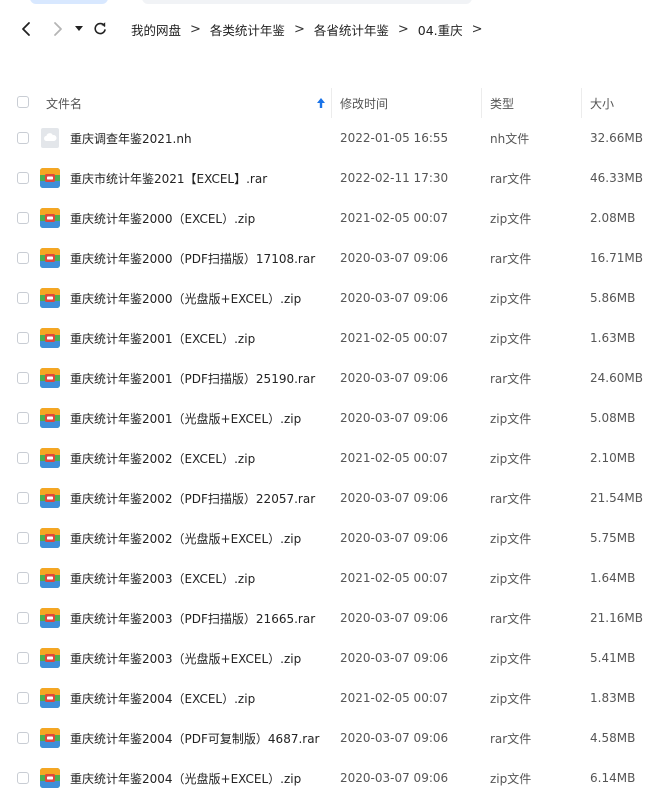  What do you see at coordinates (131, 138) in the screenshot?
I see `file-name: 重庆调查年鉴2021.nh` at bounding box center [131, 138].